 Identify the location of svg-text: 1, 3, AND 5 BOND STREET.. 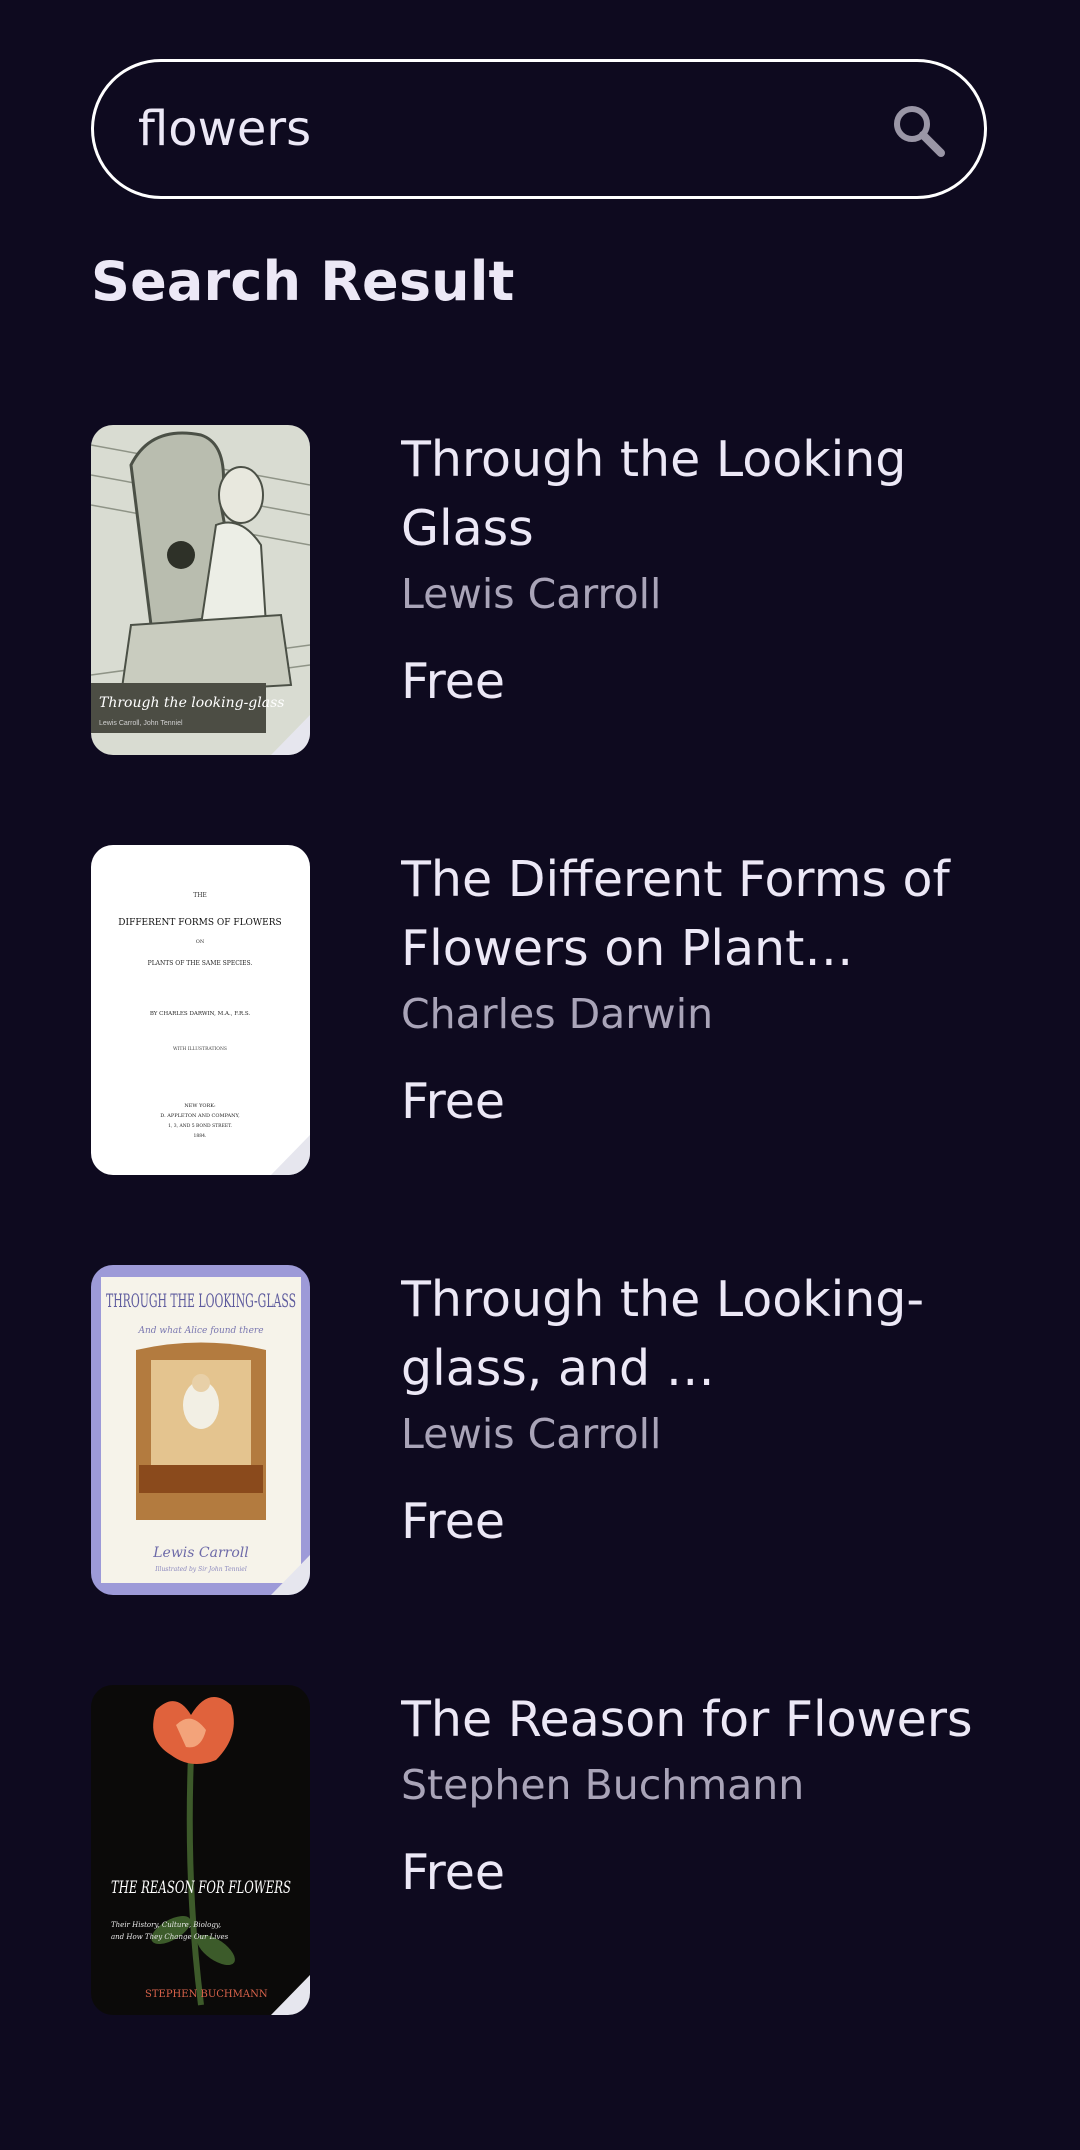
(200, 1126).